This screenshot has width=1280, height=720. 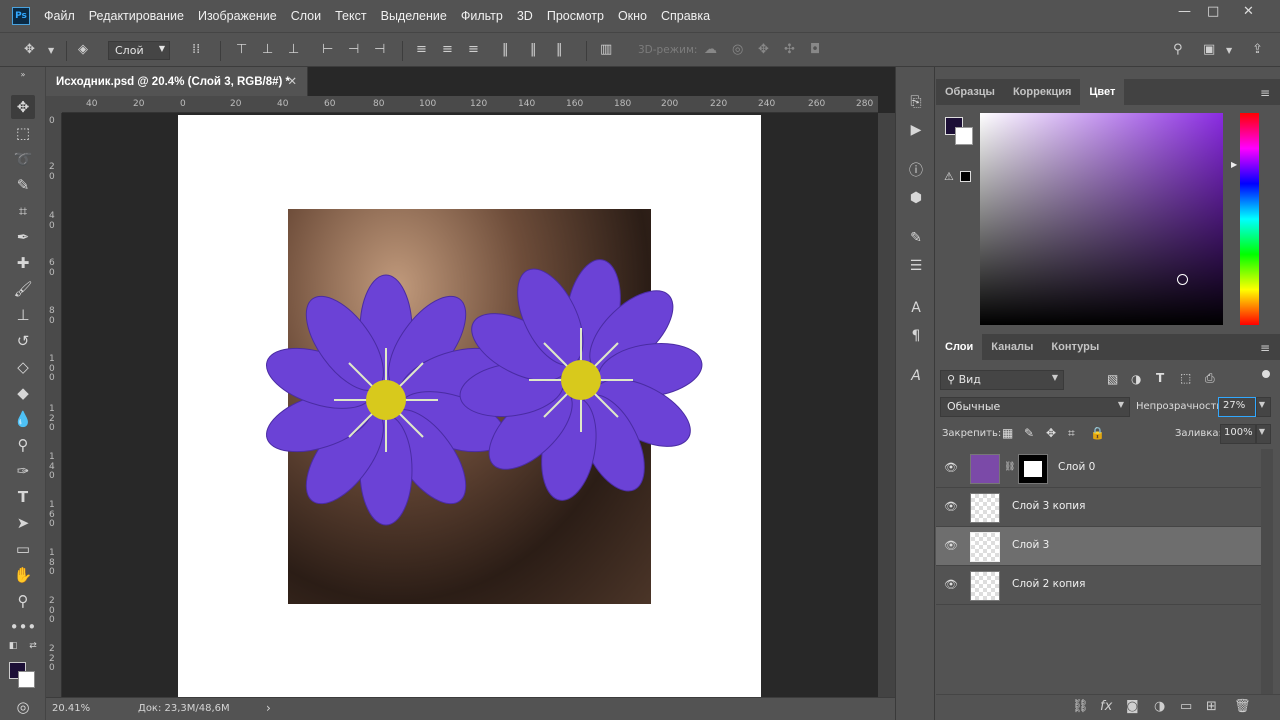 I want to click on lock-position-icon: ✥, so click(x=1051, y=433).